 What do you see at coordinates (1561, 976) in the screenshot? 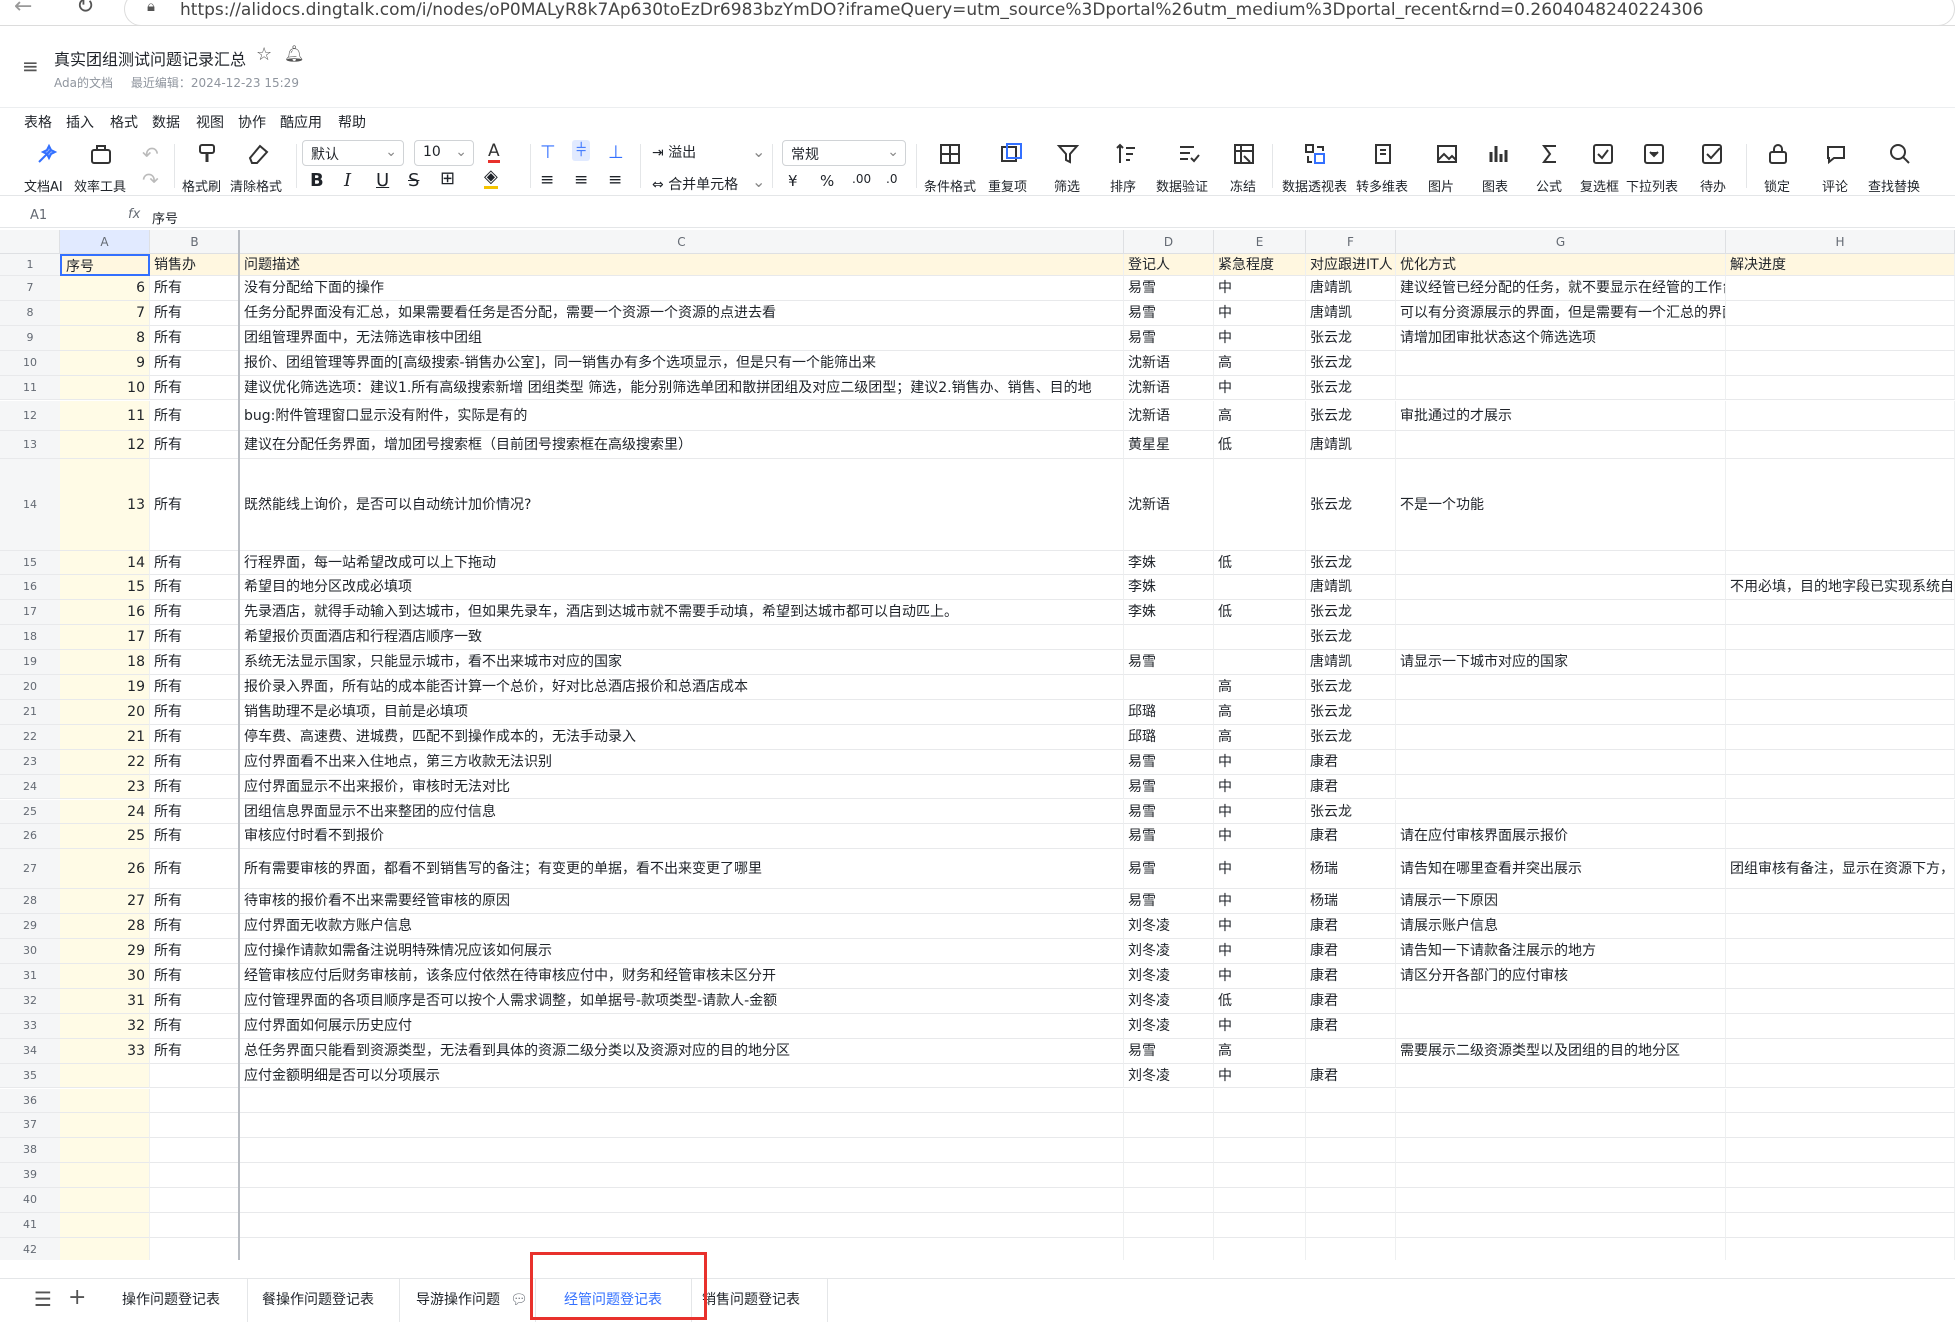
I see `cell-g: 请区分开各部门的应付审核` at bounding box center [1561, 976].